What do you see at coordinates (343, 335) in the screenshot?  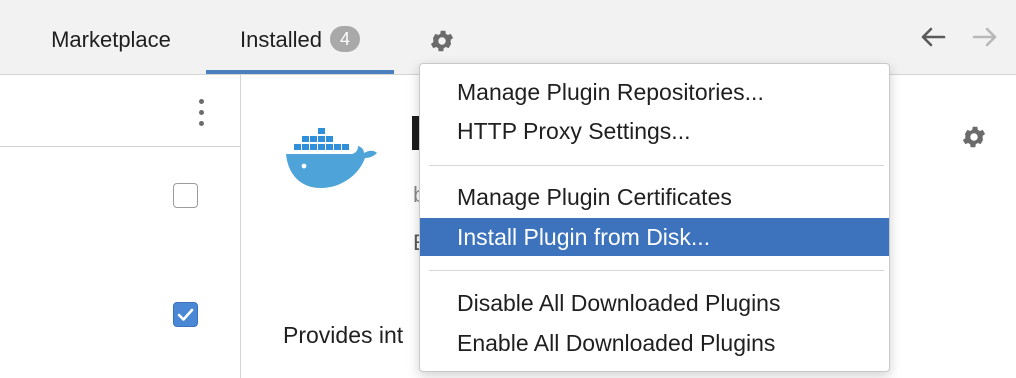 I see `plugin-description: Provides int` at bounding box center [343, 335].